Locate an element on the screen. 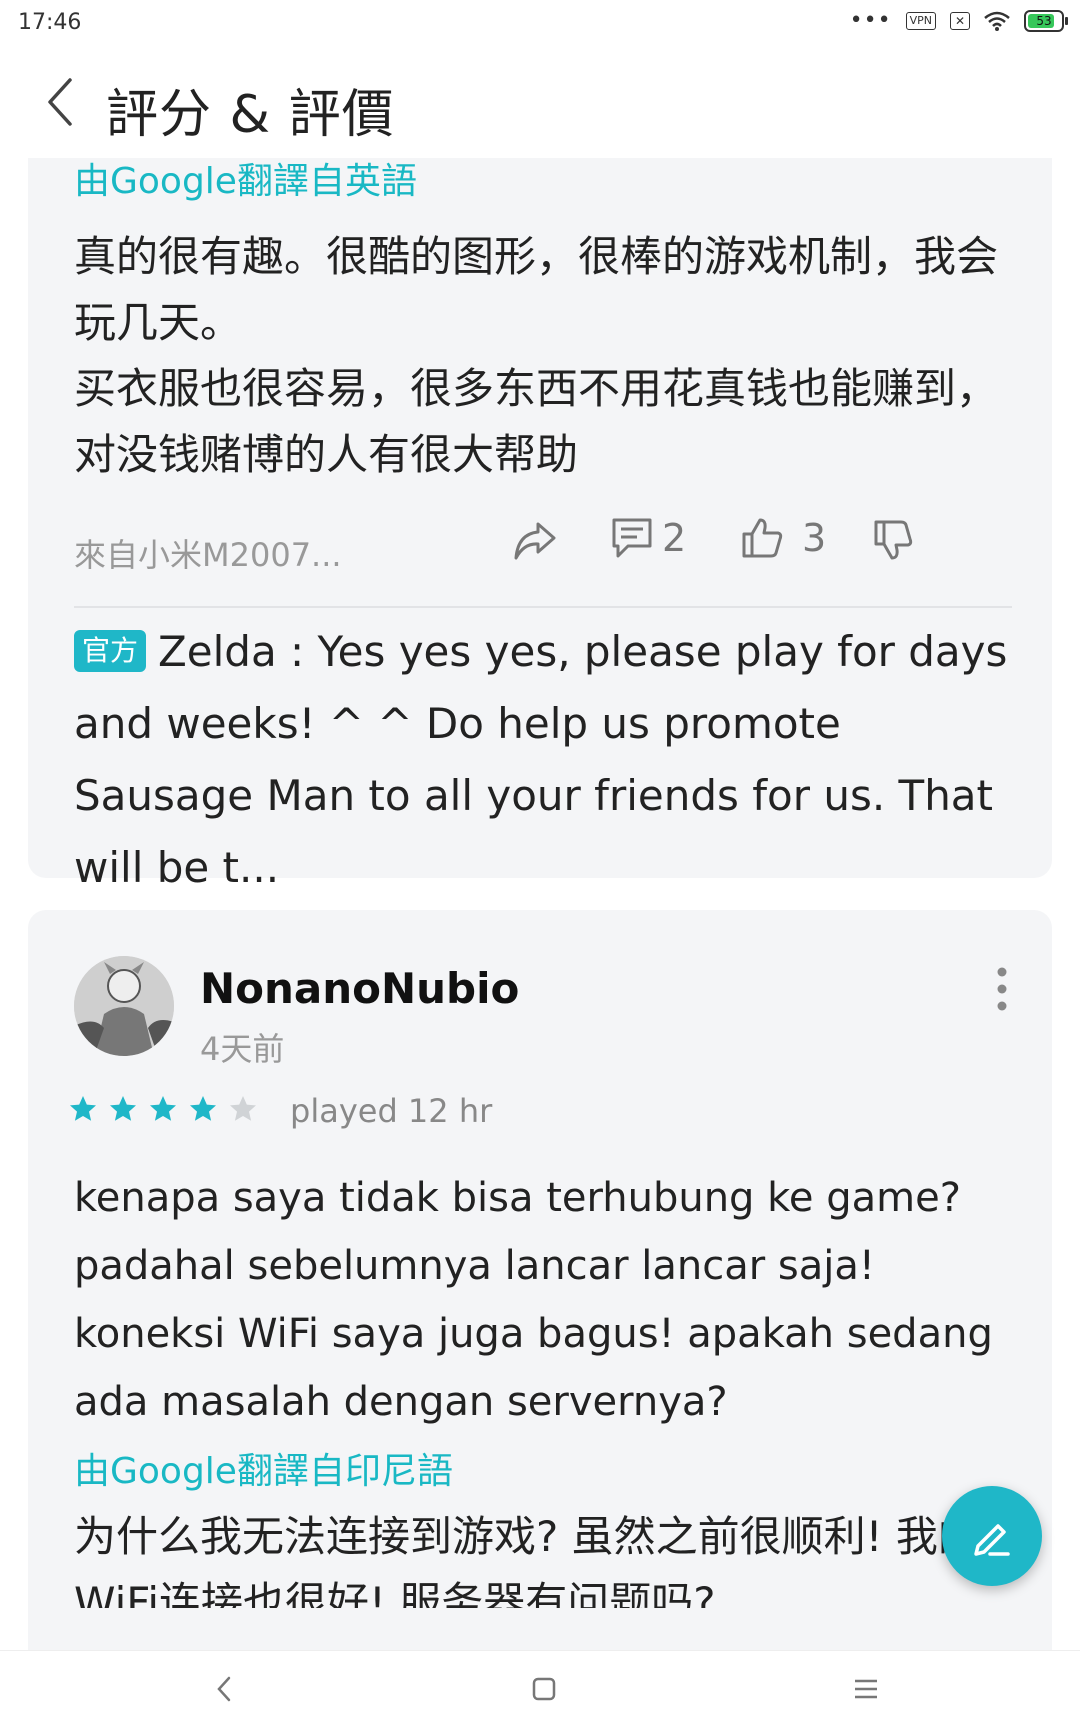 This screenshot has width=1080, height=1729. share-arrow-icon is located at coordinates (535, 541).